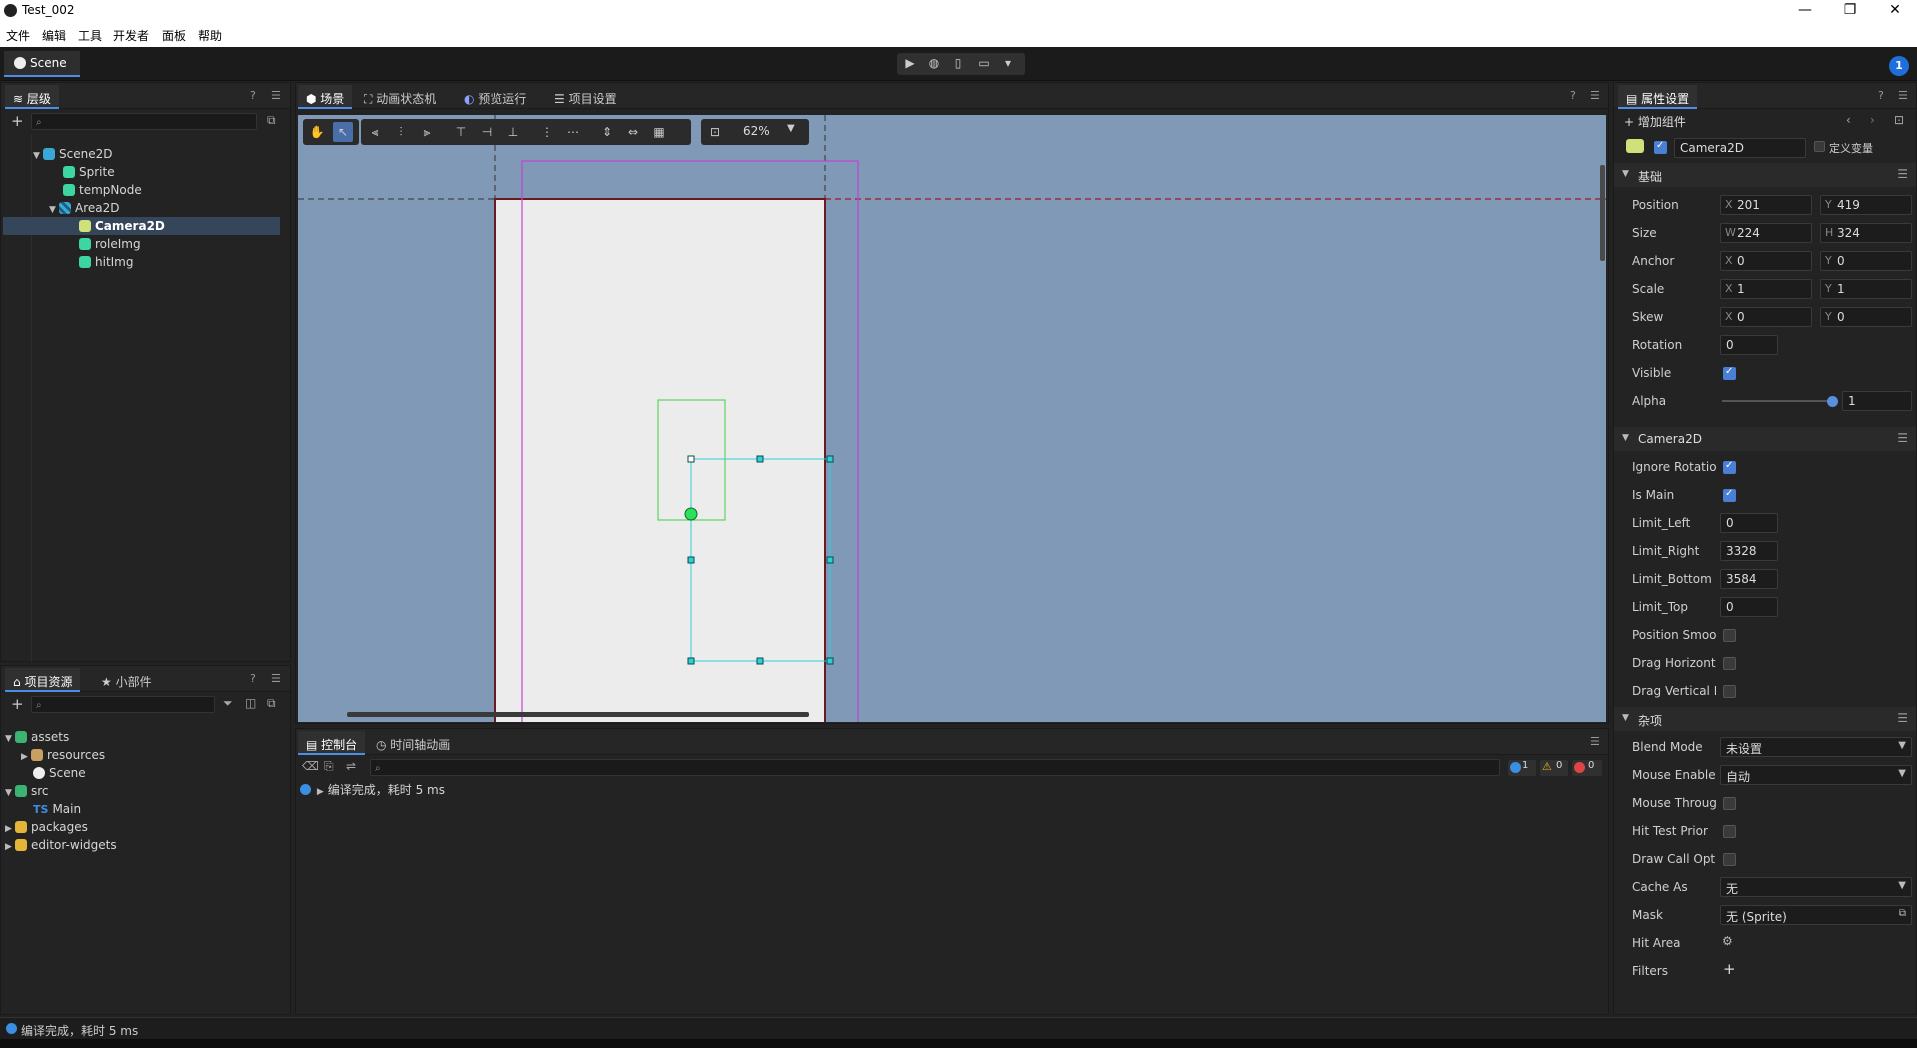  Describe the element at coordinates (126, 680) in the screenshot. I see `tab-widgets: ★ 小部件` at that location.